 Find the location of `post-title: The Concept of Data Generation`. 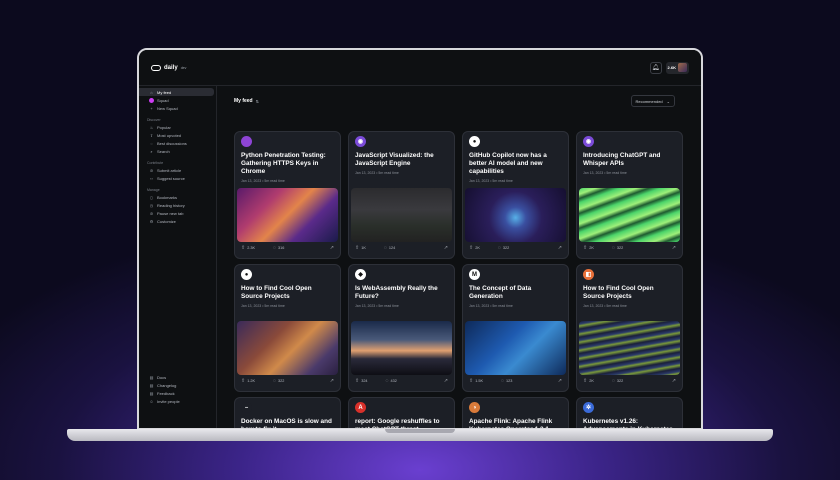

post-title: The Concept of Data Generation is located at coordinates (516, 293).